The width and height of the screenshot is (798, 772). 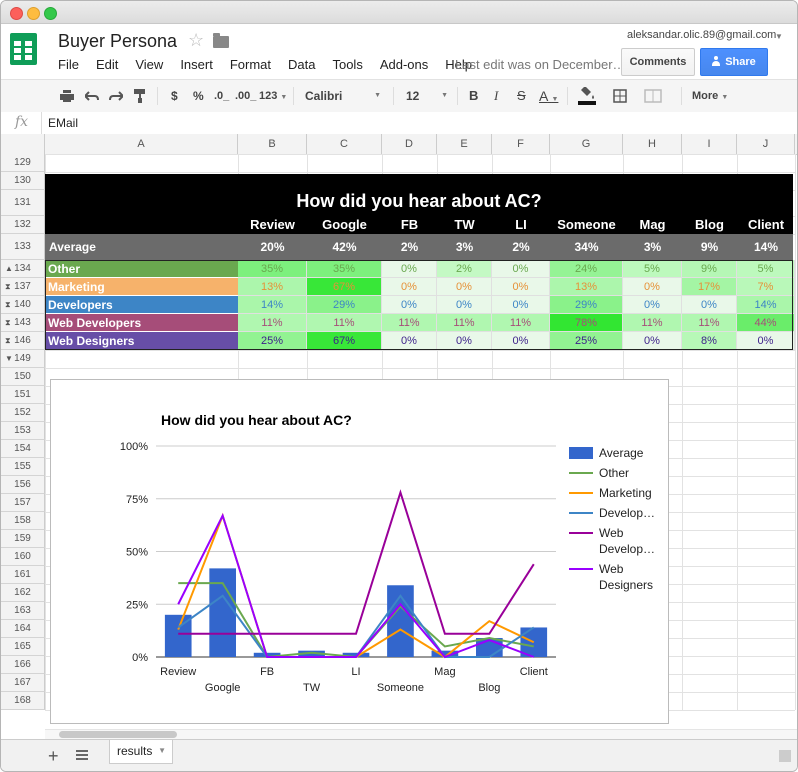 I want to click on row-header-164: 164, so click(x=23, y=629).